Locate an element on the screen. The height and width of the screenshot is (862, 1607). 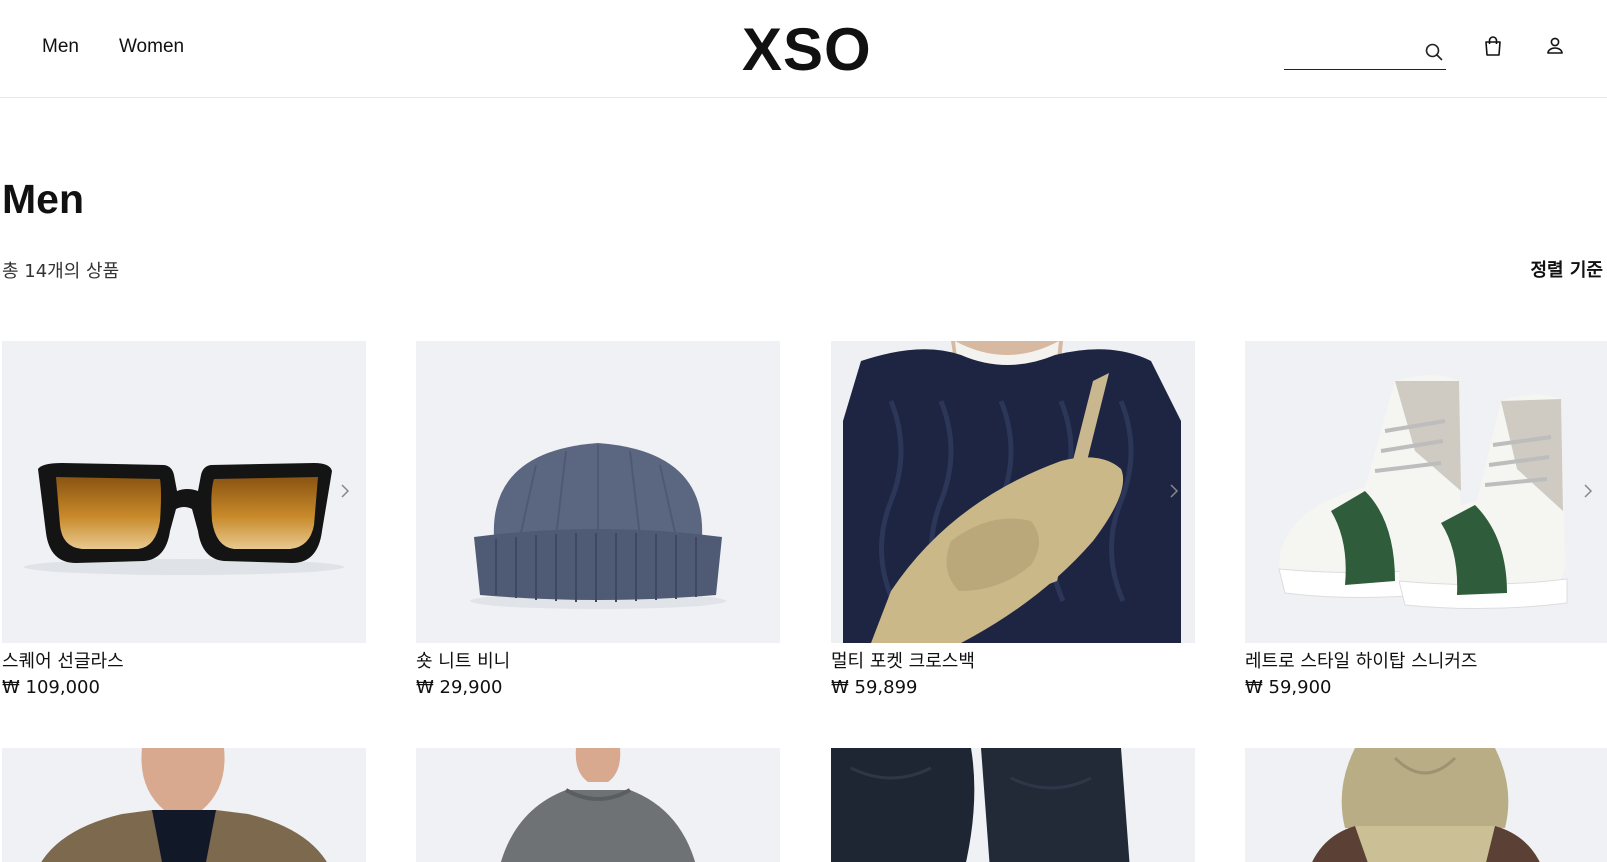
search-input is located at coordinates (1349, 53).